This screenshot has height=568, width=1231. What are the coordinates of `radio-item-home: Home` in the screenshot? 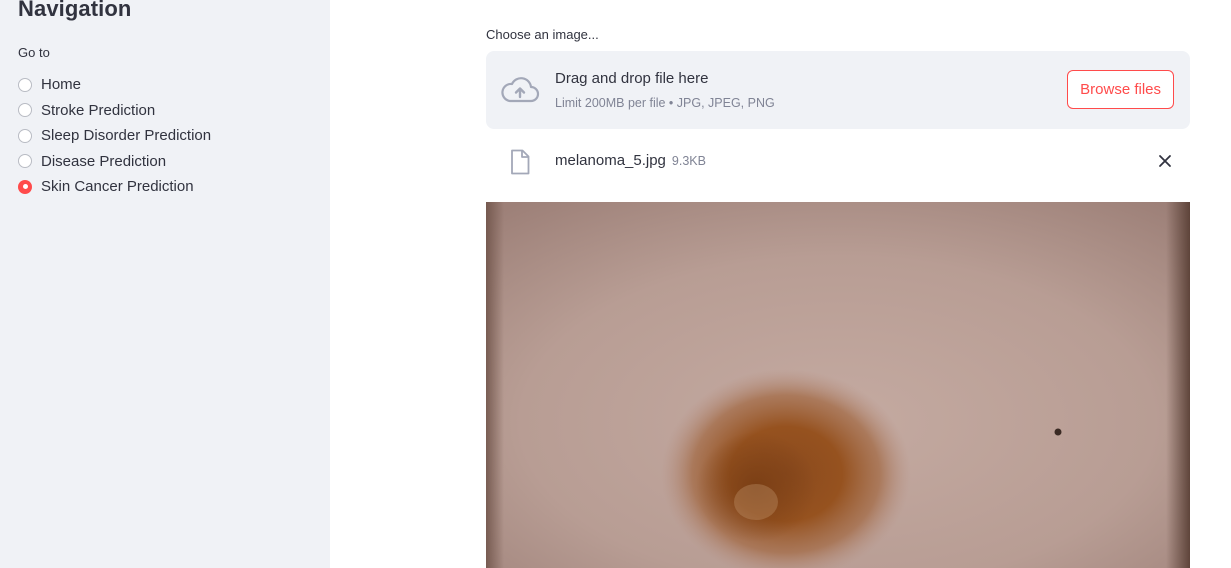 It's located at (114, 85).